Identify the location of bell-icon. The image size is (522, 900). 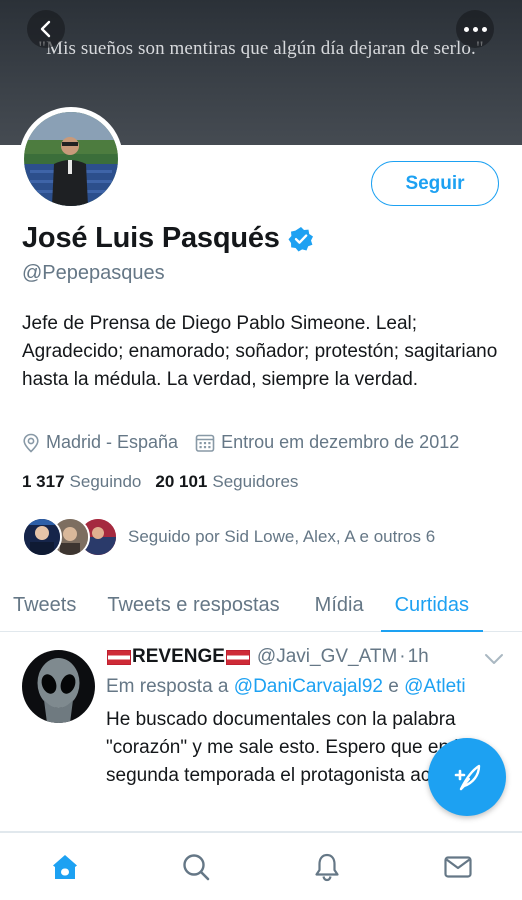
(327, 867).